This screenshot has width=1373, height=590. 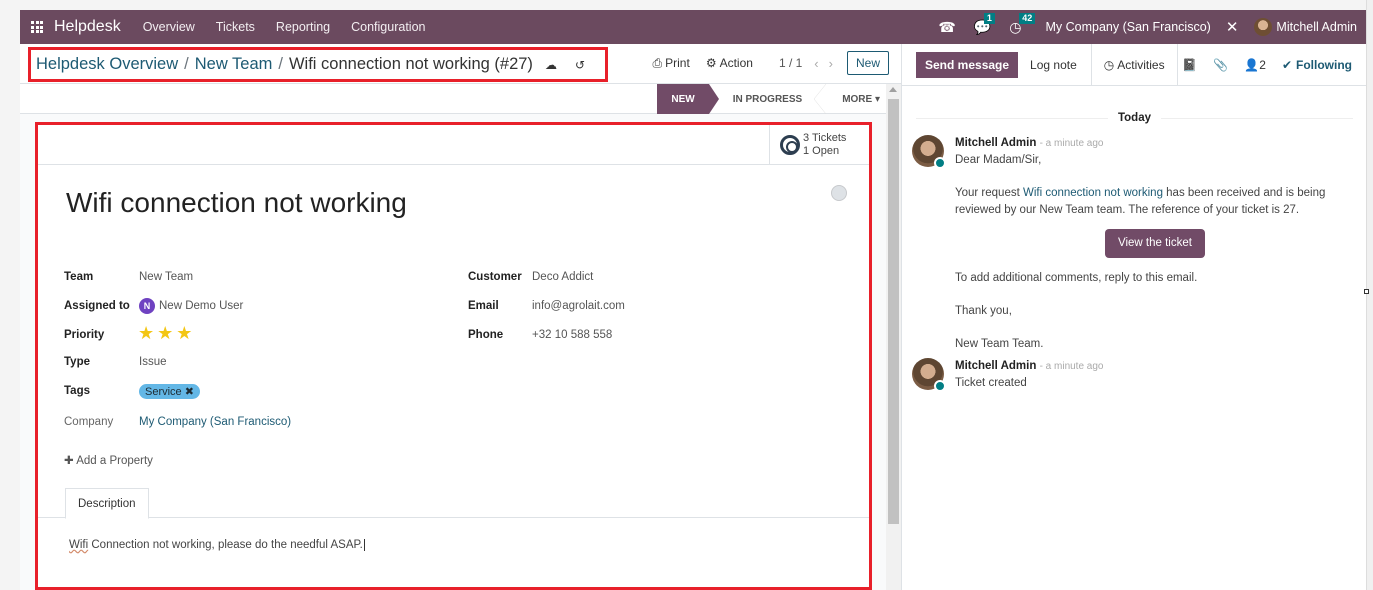 I want to click on chat-icon: 💬 1, so click(x=984, y=24).